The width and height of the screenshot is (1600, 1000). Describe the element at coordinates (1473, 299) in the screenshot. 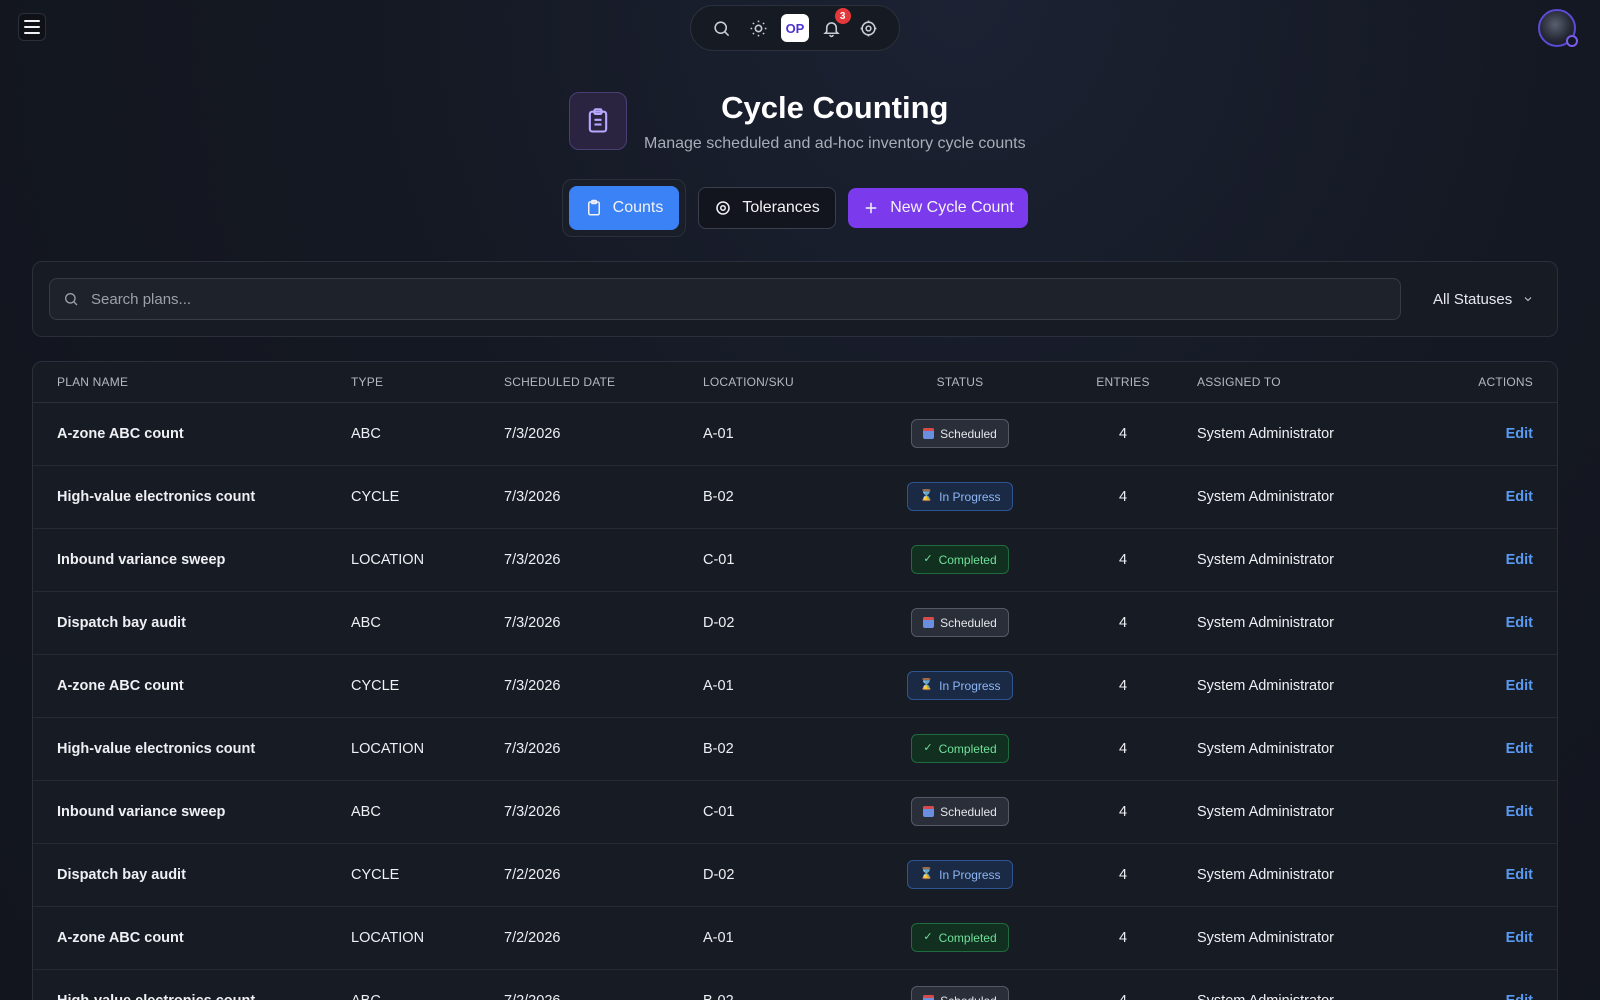

I see `status-filter-value: All Statuses` at that location.